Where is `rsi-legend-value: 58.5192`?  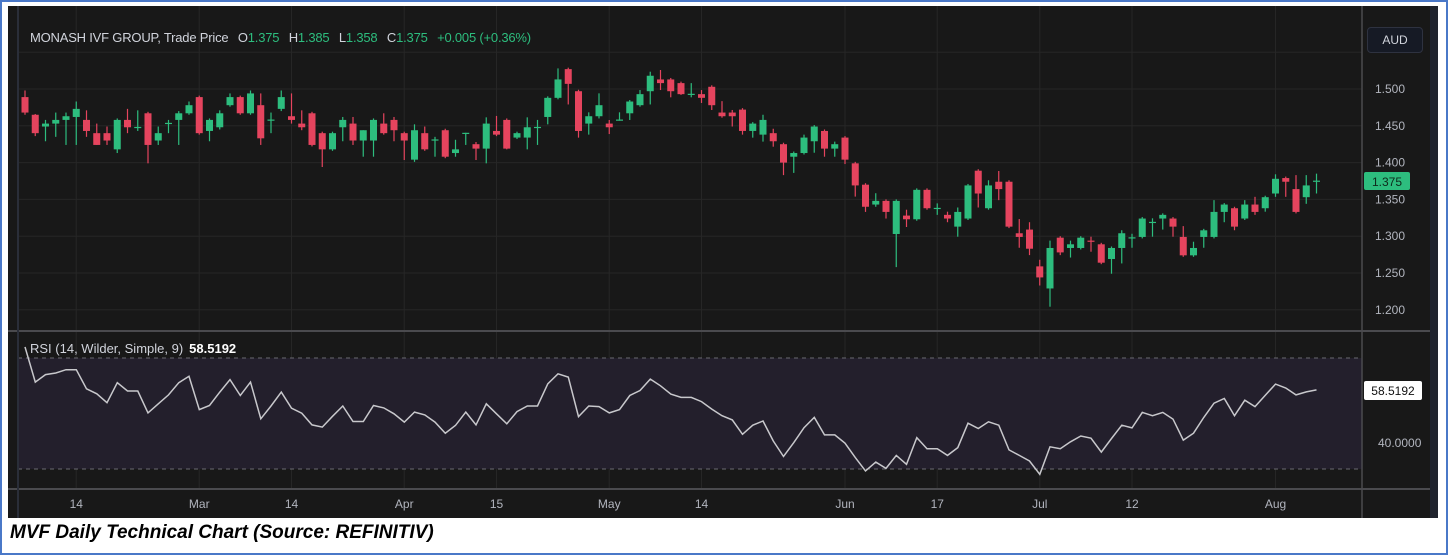 rsi-legend-value: 58.5192 is located at coordinates (213, 348).